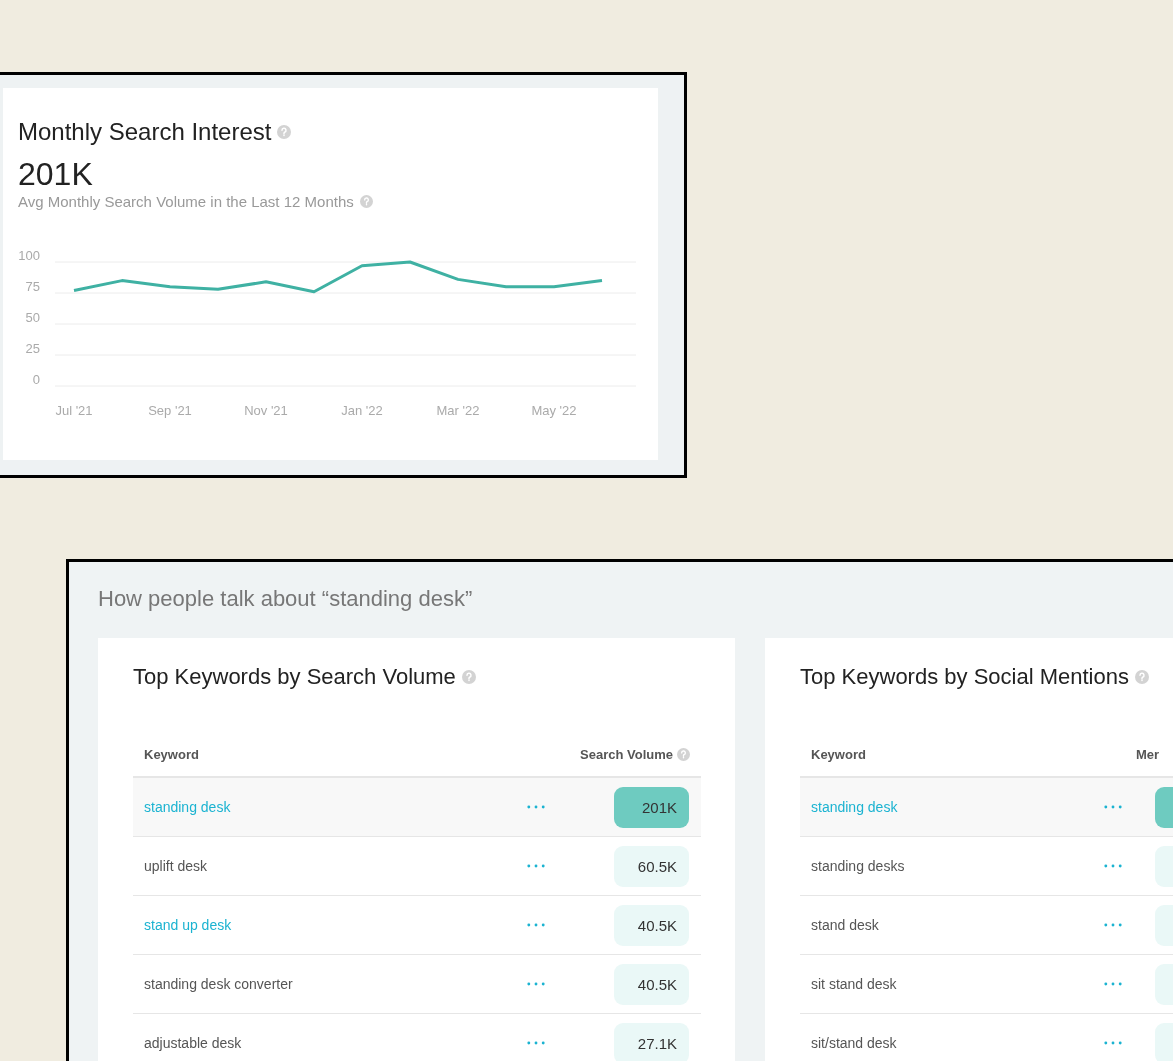 This screenshot has height=1061, width=1173. I want to click on value-badge: 201K, so click(651, 807).